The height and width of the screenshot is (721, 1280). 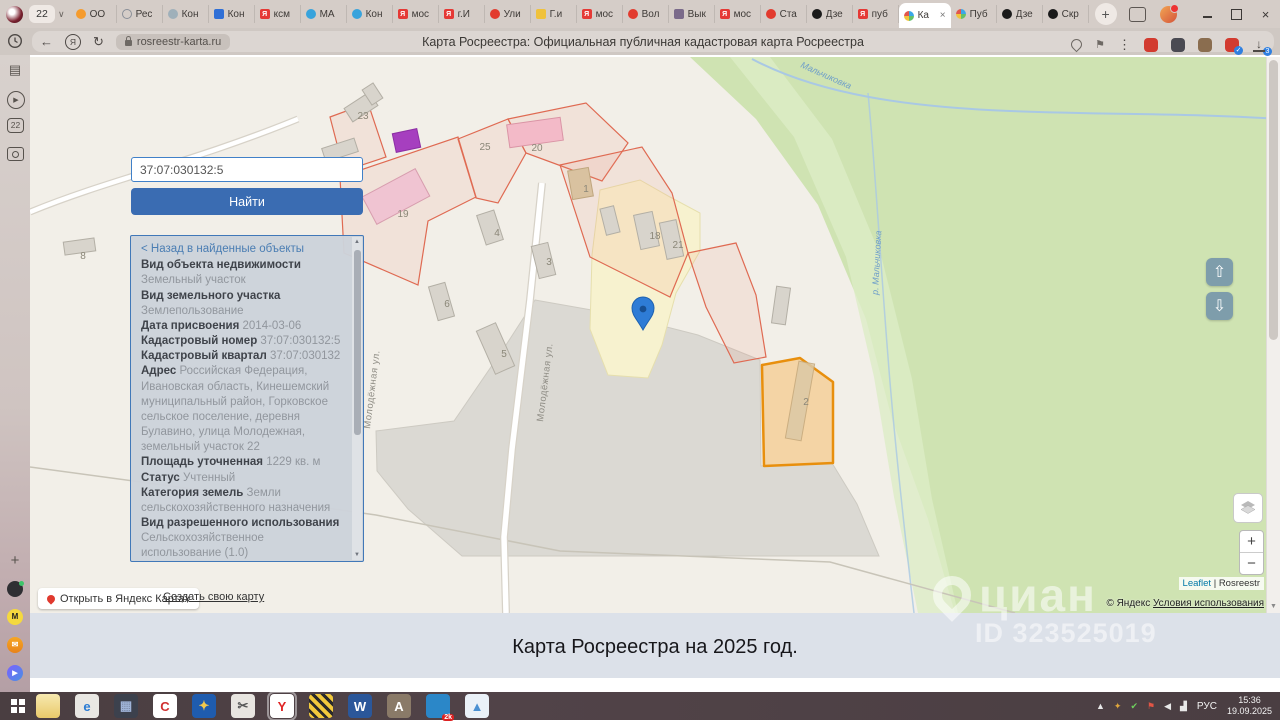 What do you see at coordinates (15, 41) in the screenshot?
I see `history-clock-icon` at bounding box center [15, 41].